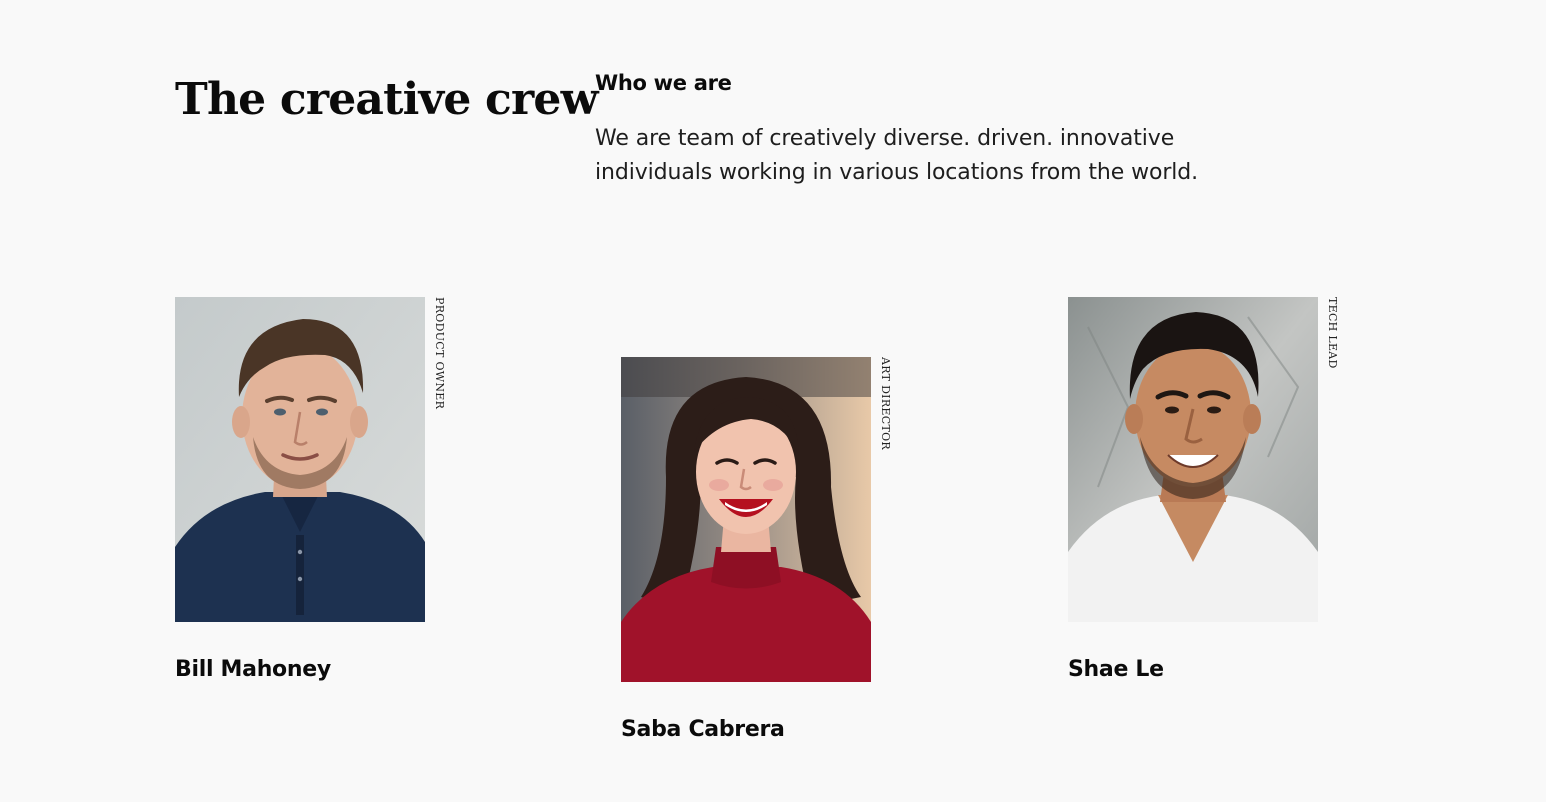  I want to click on section-title: The creative crew, so click(386, 99).